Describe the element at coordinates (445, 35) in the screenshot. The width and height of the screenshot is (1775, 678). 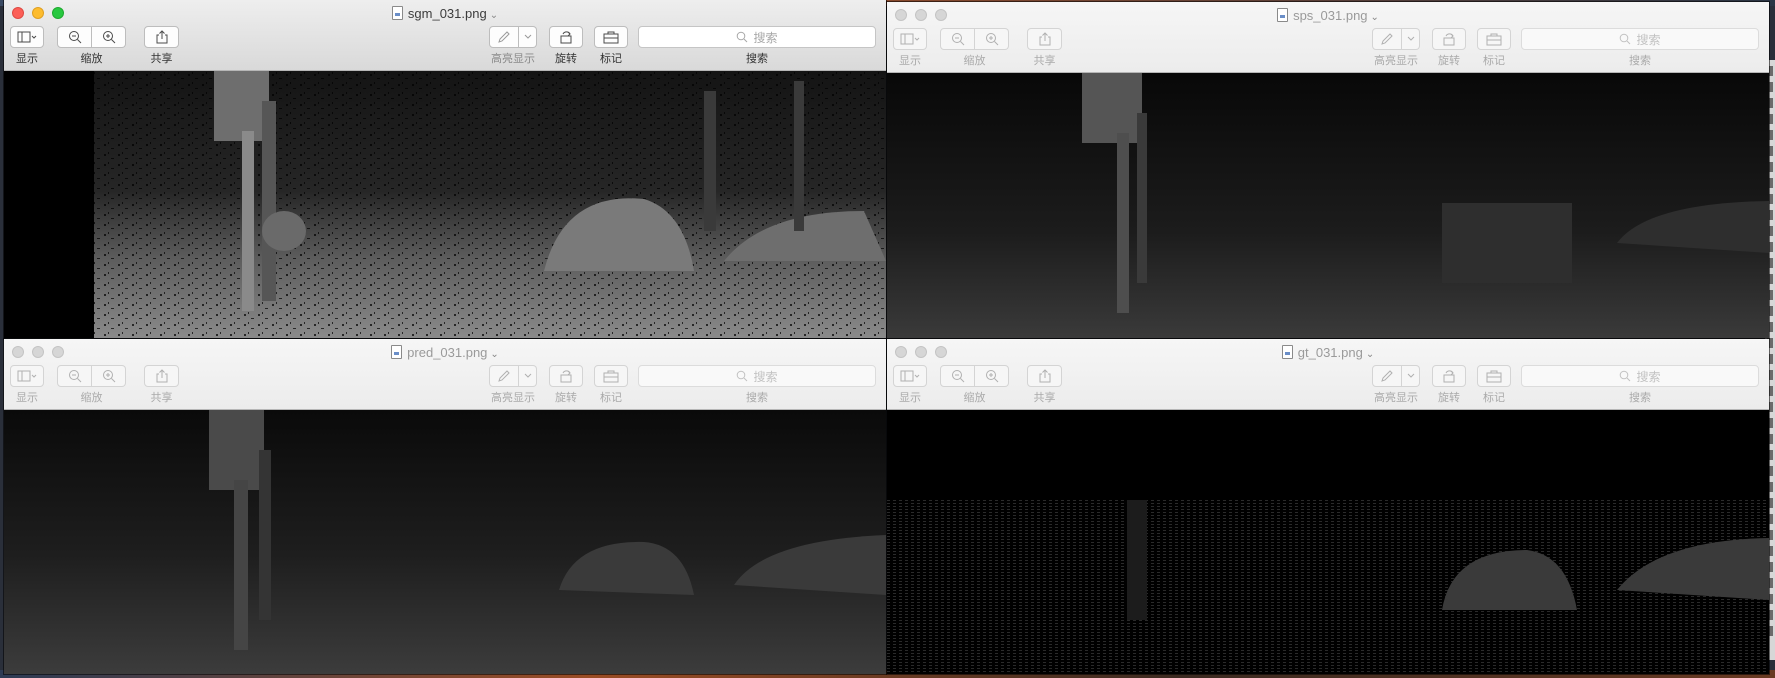
I see `window-titlebar: sgm_031.png ⌄ 显示 缩放 共享 高亮显示 旋转 标记 搜索 搜索` at that location.